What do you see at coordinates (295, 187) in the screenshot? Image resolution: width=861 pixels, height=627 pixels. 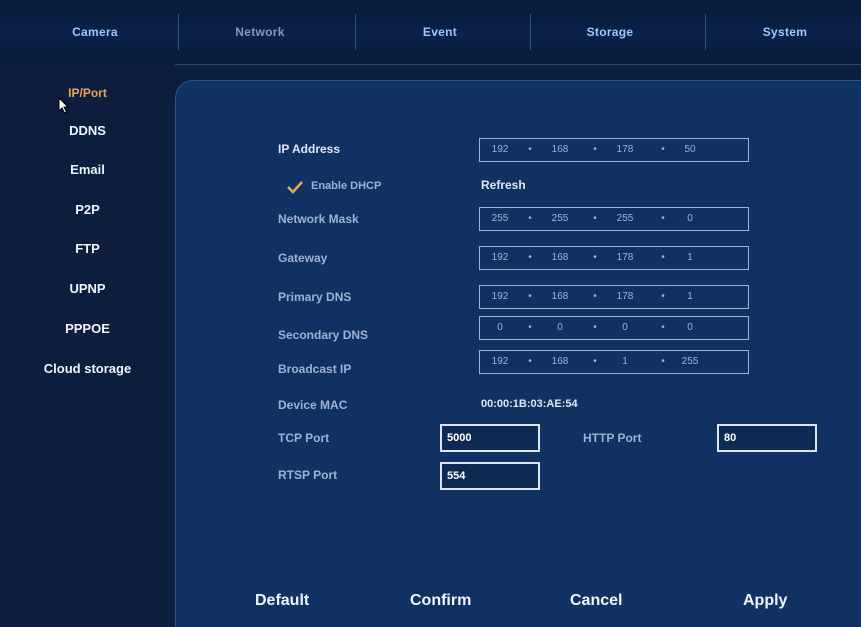 I see `check-icon` at bounding box center [295, 187].